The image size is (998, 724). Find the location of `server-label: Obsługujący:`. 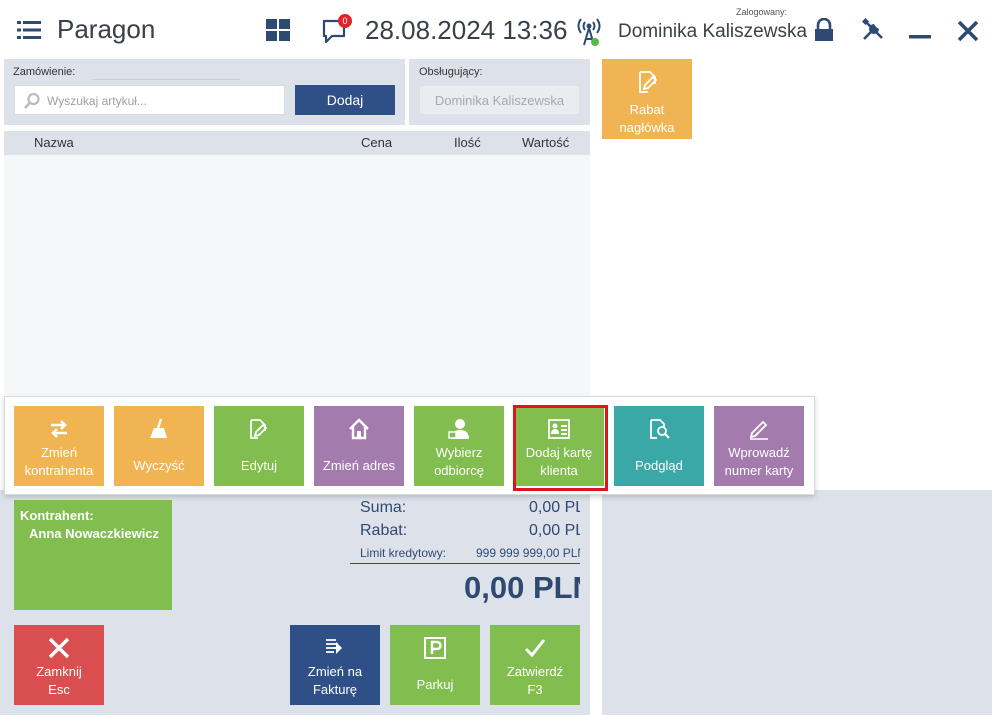

server-label: Obsługujący: is located at coordinates (451, 72).